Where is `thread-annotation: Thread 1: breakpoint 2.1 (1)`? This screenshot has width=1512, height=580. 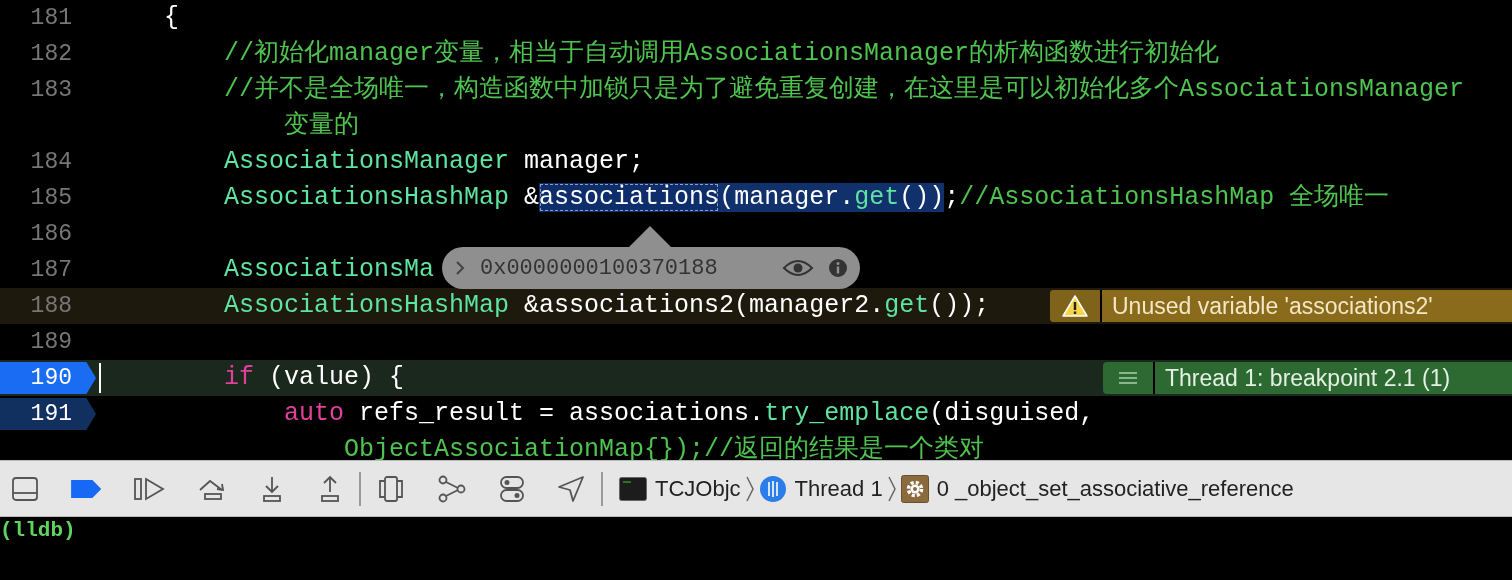
thread-annotation: Thread 1: breakpoint 2.1 (1) is located at coordinates (1307, 378).